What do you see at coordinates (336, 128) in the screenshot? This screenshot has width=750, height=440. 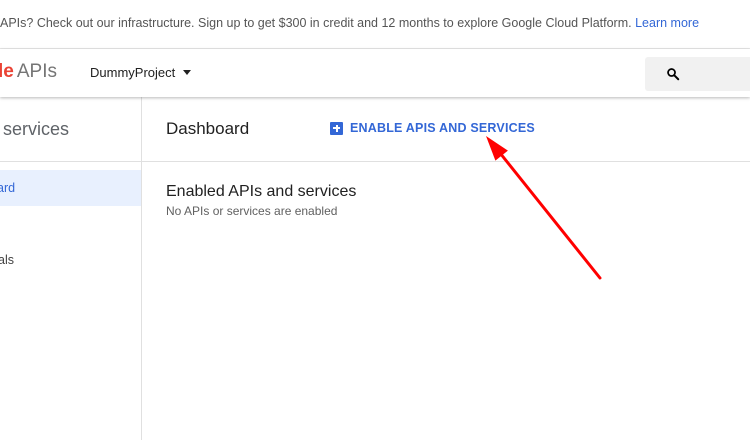 I see `plus-box-icon` at bounding box center [336, 128].